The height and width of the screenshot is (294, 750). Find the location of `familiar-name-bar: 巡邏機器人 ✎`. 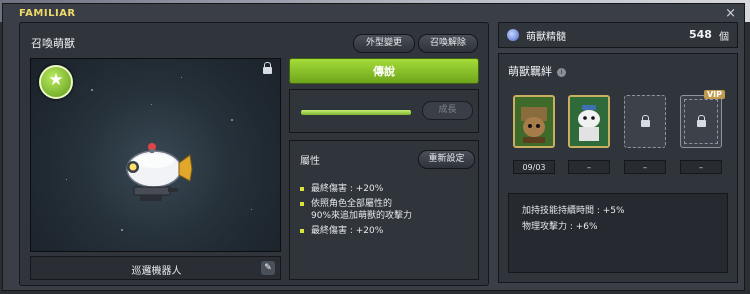

familiar-name-bar: 巡邏機器人 ✎ is located at coordinates (155, 268).